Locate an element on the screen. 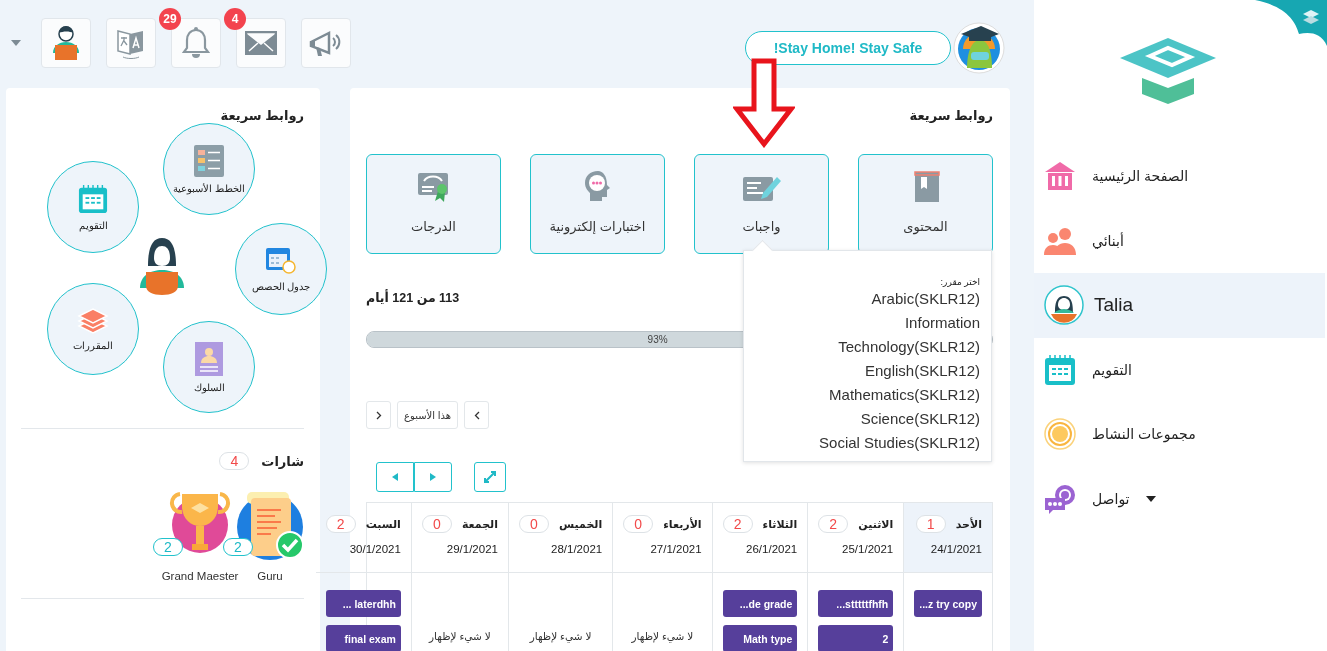  day-name: الاثنين is located at coordinates (876, 524).